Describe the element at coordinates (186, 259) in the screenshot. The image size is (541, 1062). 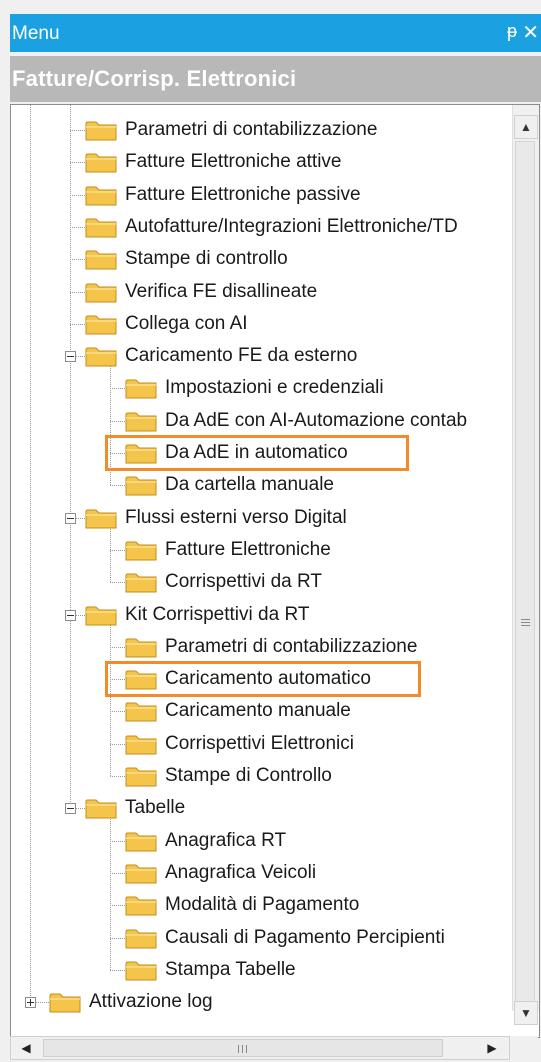
I see `tree-item: Stampe di controllo` at that location.